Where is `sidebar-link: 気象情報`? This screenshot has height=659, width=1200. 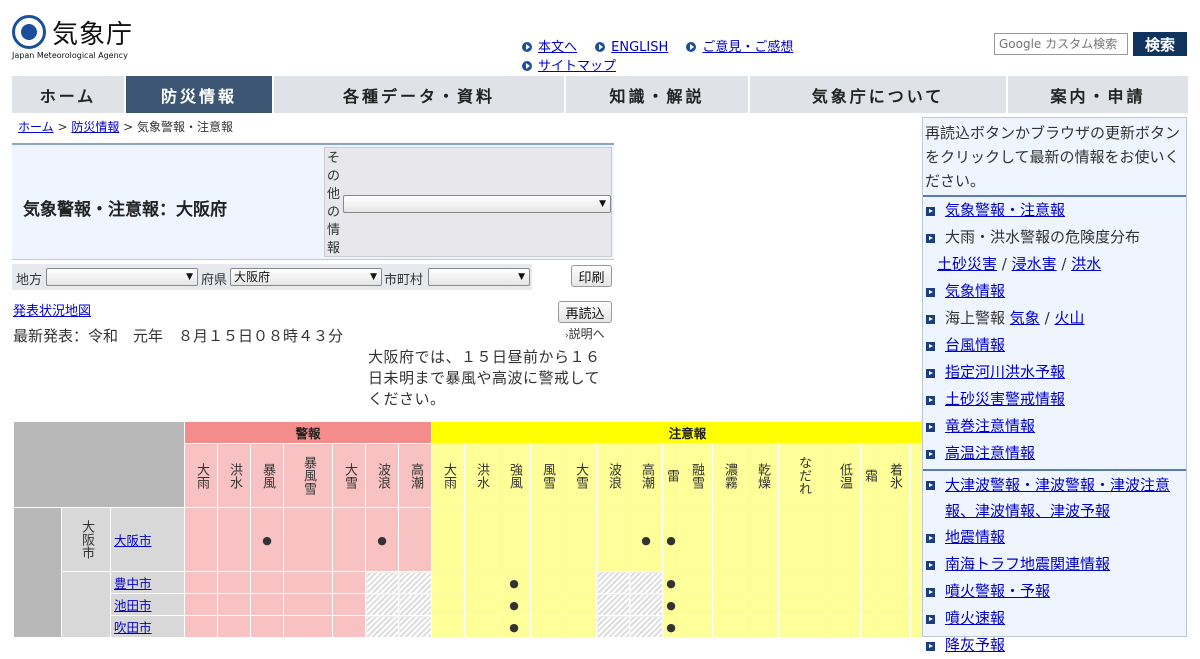 sidebar-link: 気象情報 is located at coordinates (975, 291).